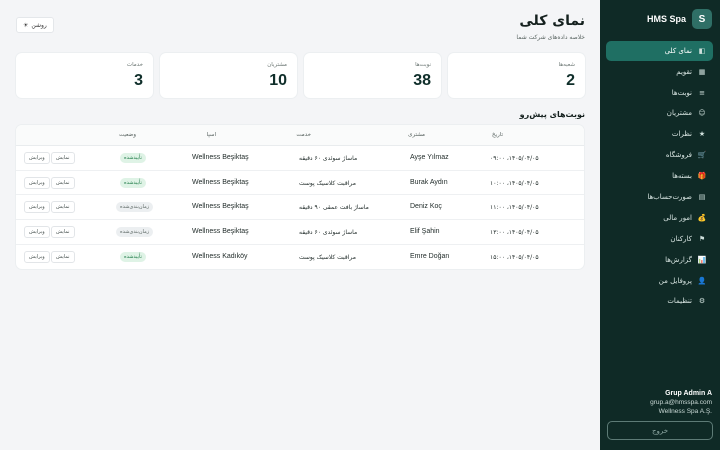 The width and height of the screenshot is (720, 450). I want to click on calendar-icon: ▦, so click(702, 71).